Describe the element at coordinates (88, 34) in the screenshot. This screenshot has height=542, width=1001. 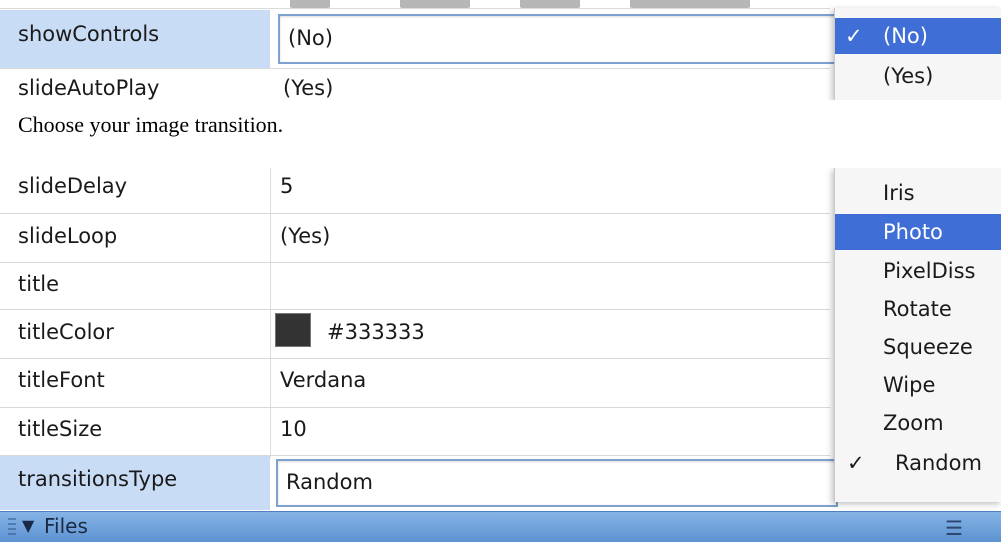
I see `property-name-showControls: showControls` at that location.